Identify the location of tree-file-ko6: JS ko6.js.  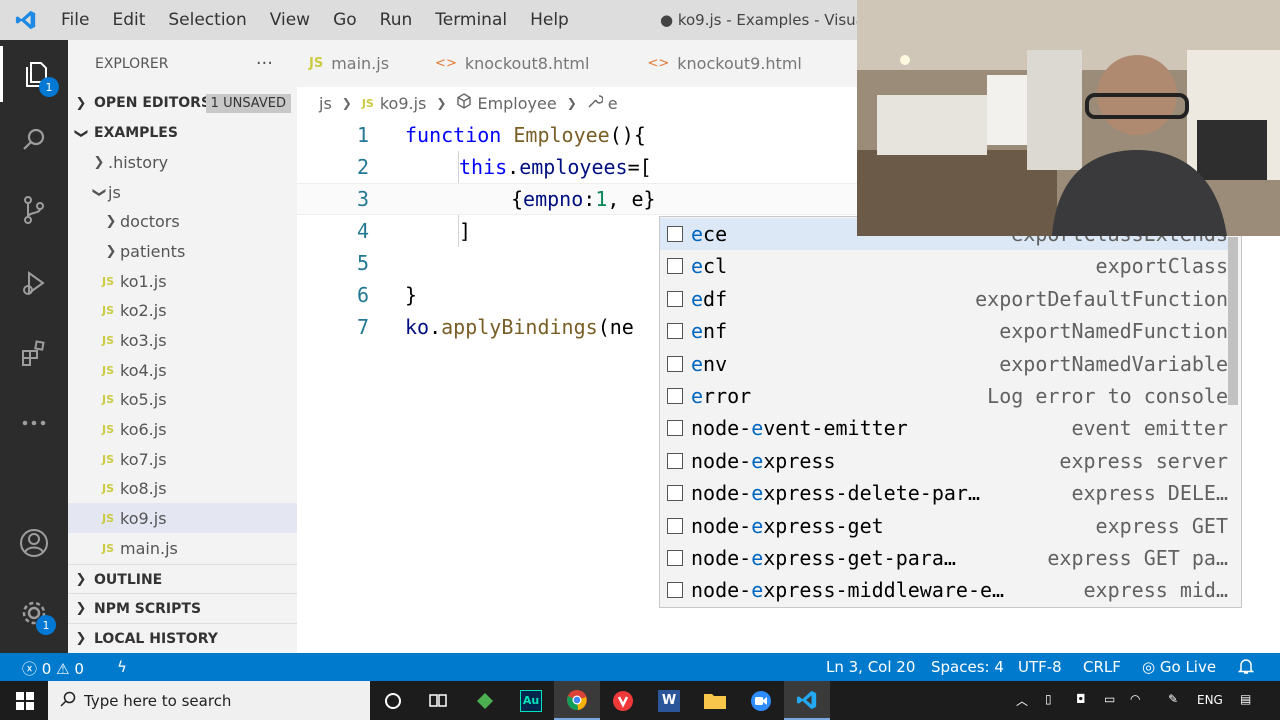
(182, 429).